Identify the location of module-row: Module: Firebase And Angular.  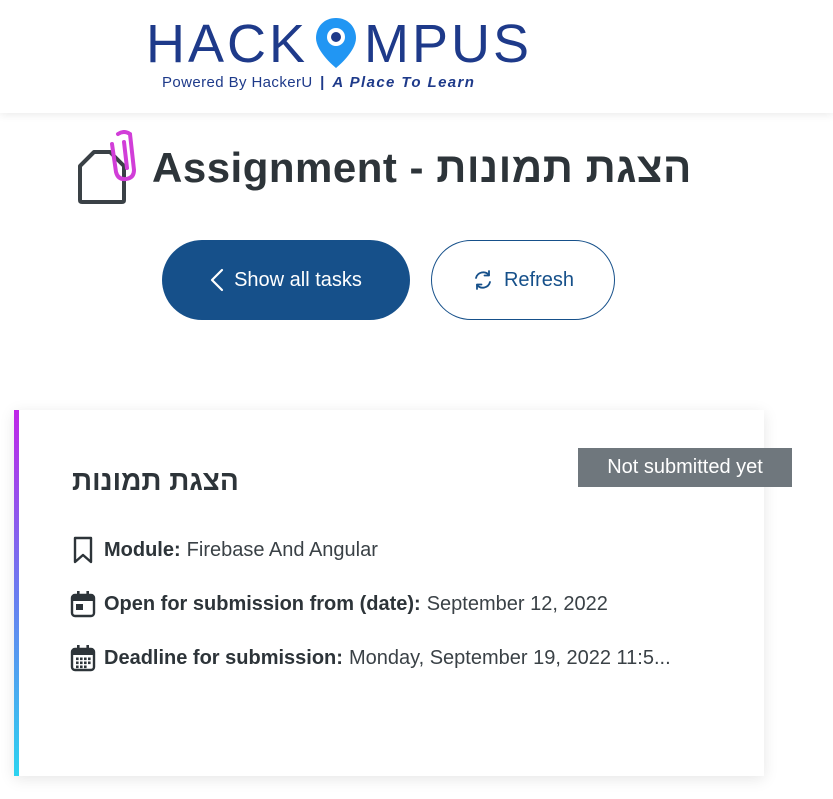
(224, 550).